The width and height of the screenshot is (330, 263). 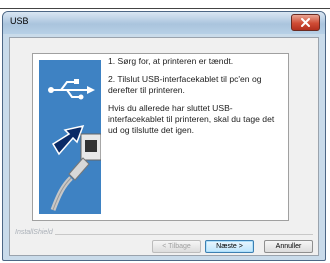 I want to click on usb-illustration, so click(x=70, y=137).